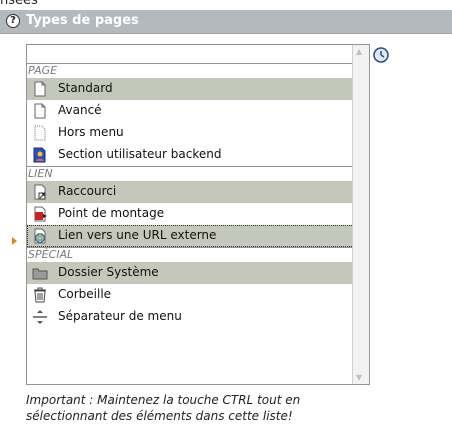  What do you see at coordinates (85, 88) in the screenshot?
I see `option-label: Standard` at bounding box center [85, 88].